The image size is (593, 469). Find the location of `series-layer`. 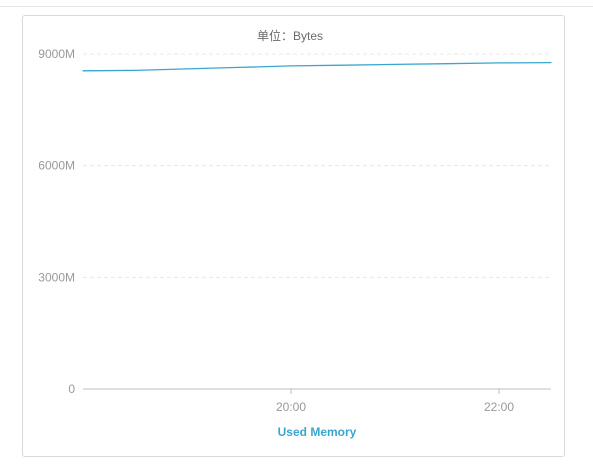

series-layer is located at coordinates (317, 66).